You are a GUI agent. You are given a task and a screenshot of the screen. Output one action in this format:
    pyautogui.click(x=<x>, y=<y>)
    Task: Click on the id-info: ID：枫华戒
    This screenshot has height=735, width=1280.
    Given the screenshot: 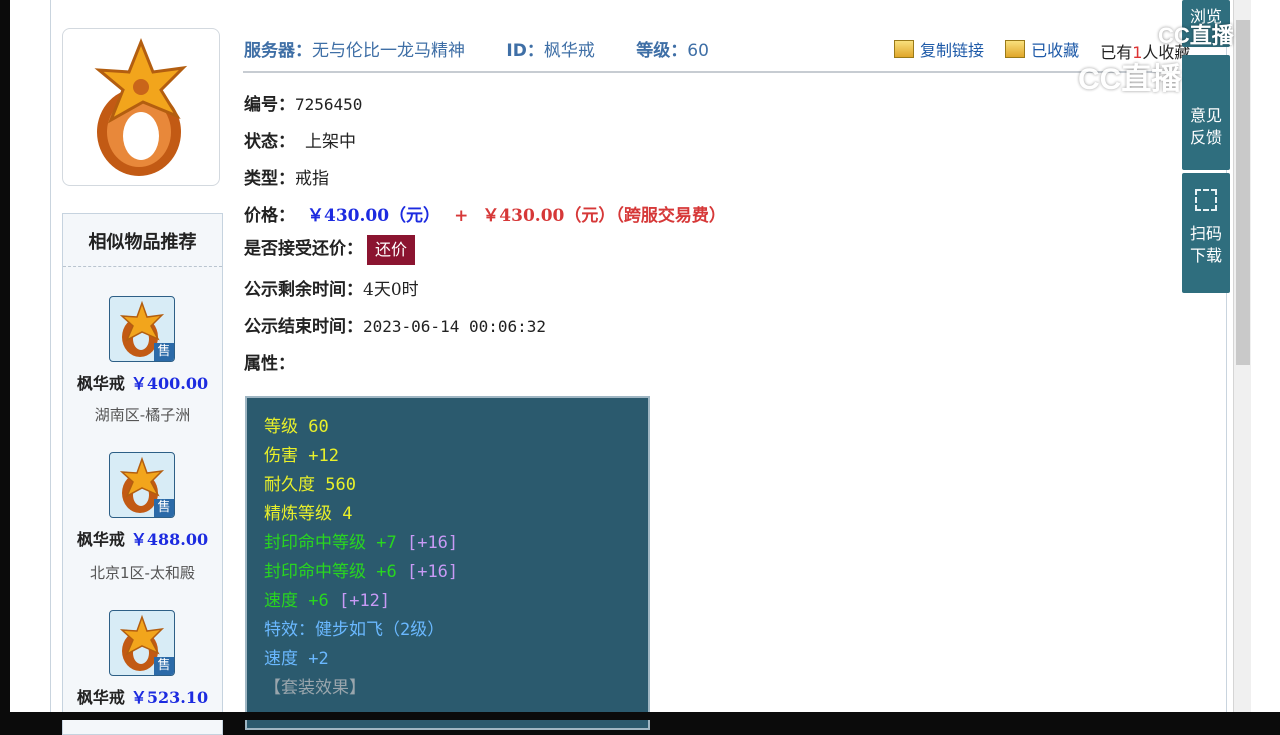 What is the action you would take?
    pyautogui.click(x=550, y=51)
    